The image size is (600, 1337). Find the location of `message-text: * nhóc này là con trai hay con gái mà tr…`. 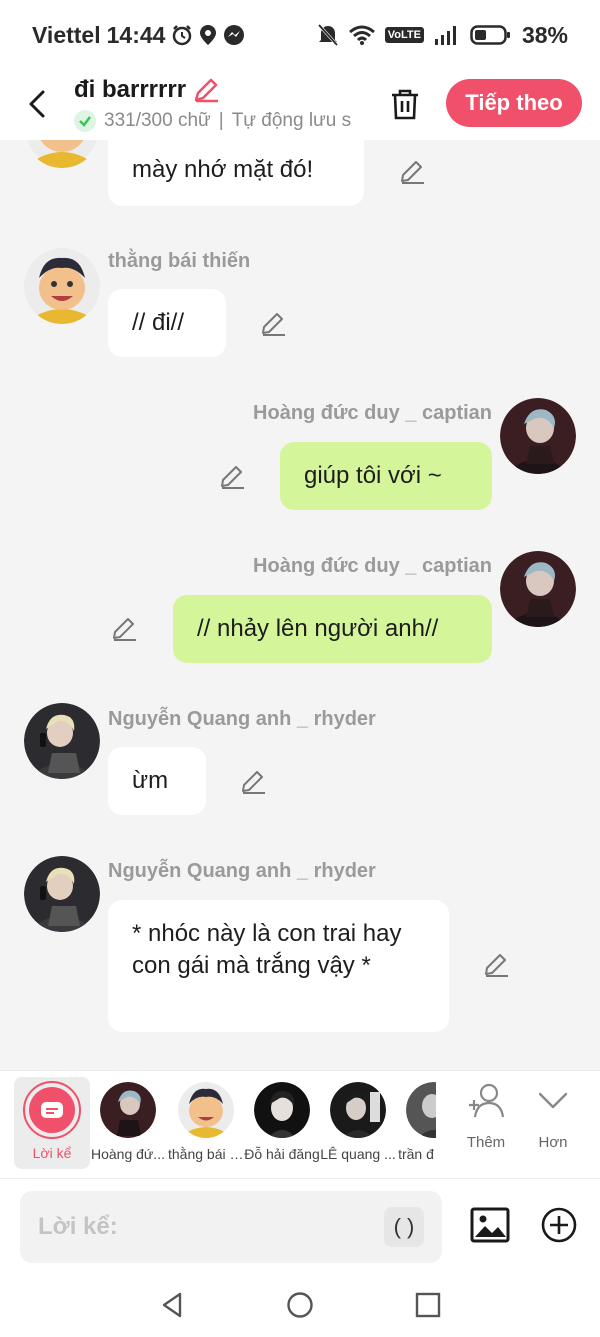

message-text: * nhóc này là con trai hay con gái mà tr… is located at coordinates (267, 949).